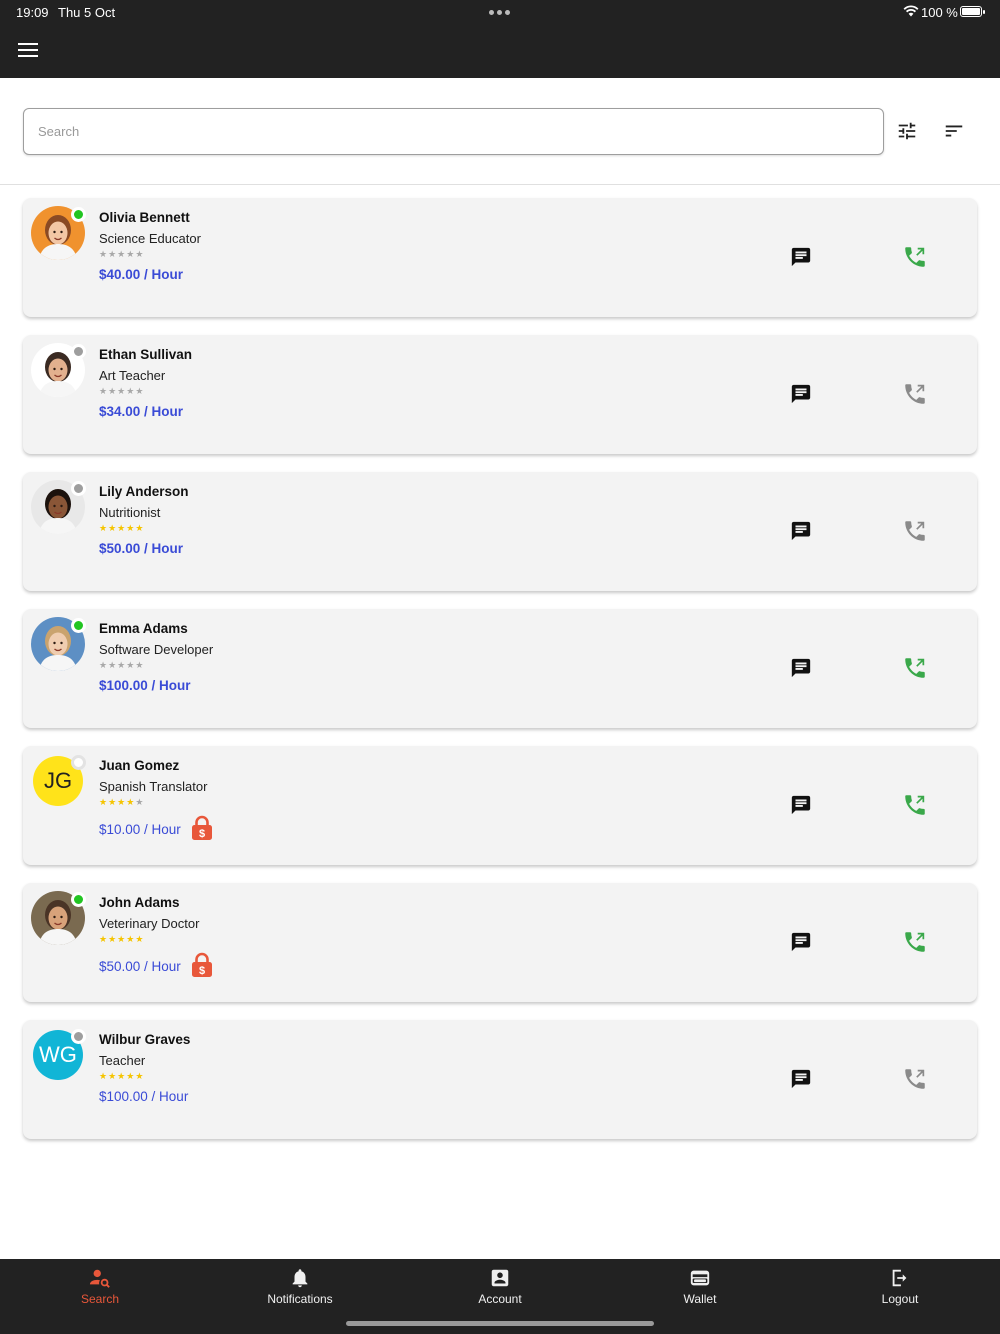 This screenshot has width=1000, height=1334. I want to click on provider-rate: $50.00 / Hour $, so click(156, 966).